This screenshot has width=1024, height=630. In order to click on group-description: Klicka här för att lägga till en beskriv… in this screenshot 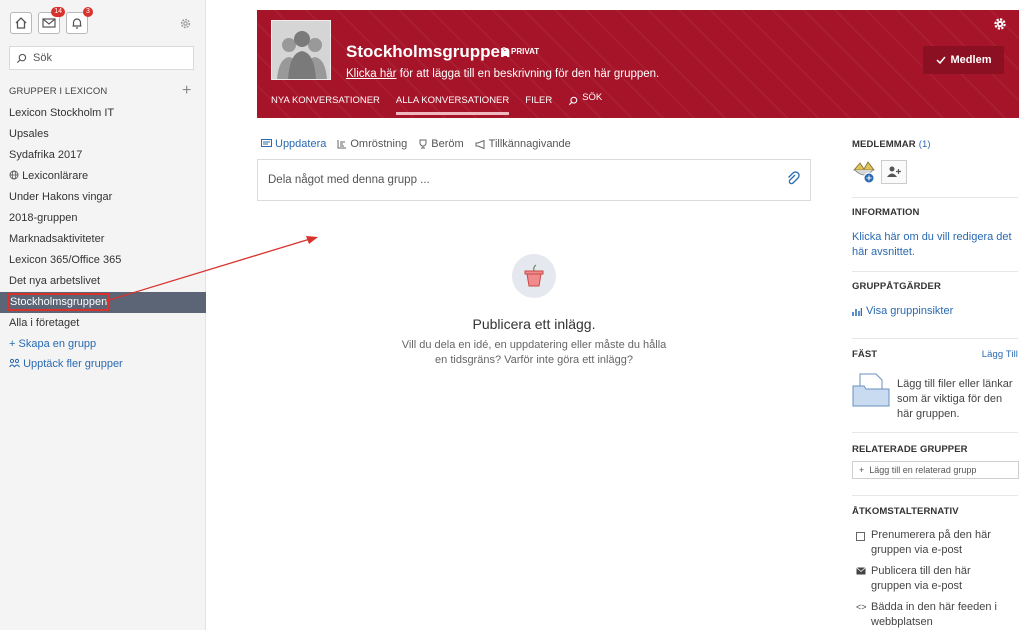, I will do `click(502, 74)`.